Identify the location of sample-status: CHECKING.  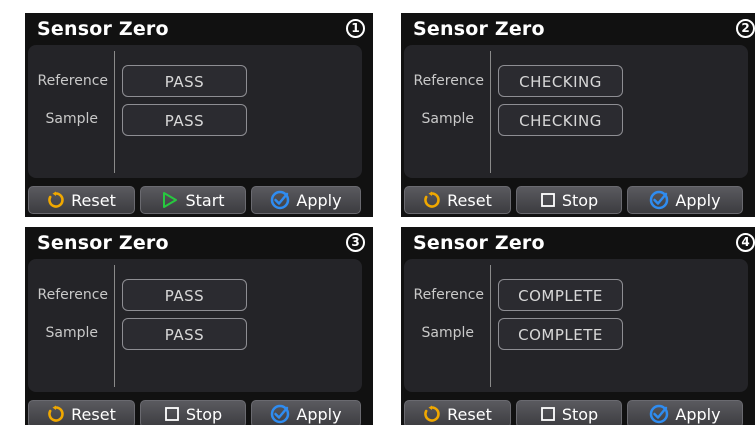
(560, 120).